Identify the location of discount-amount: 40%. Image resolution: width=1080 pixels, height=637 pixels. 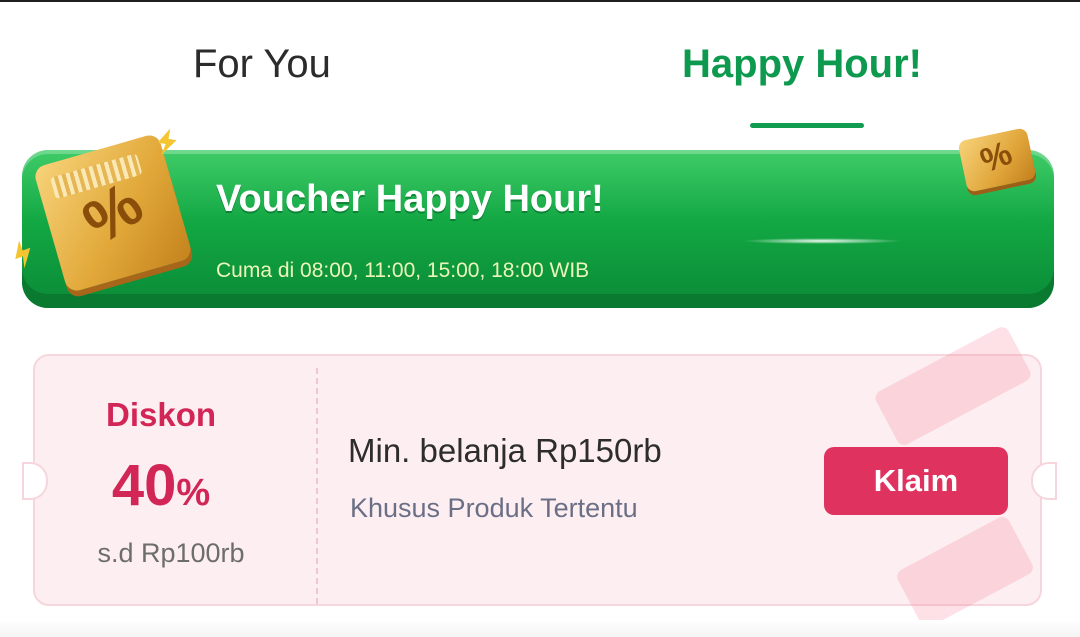
(161, 485).